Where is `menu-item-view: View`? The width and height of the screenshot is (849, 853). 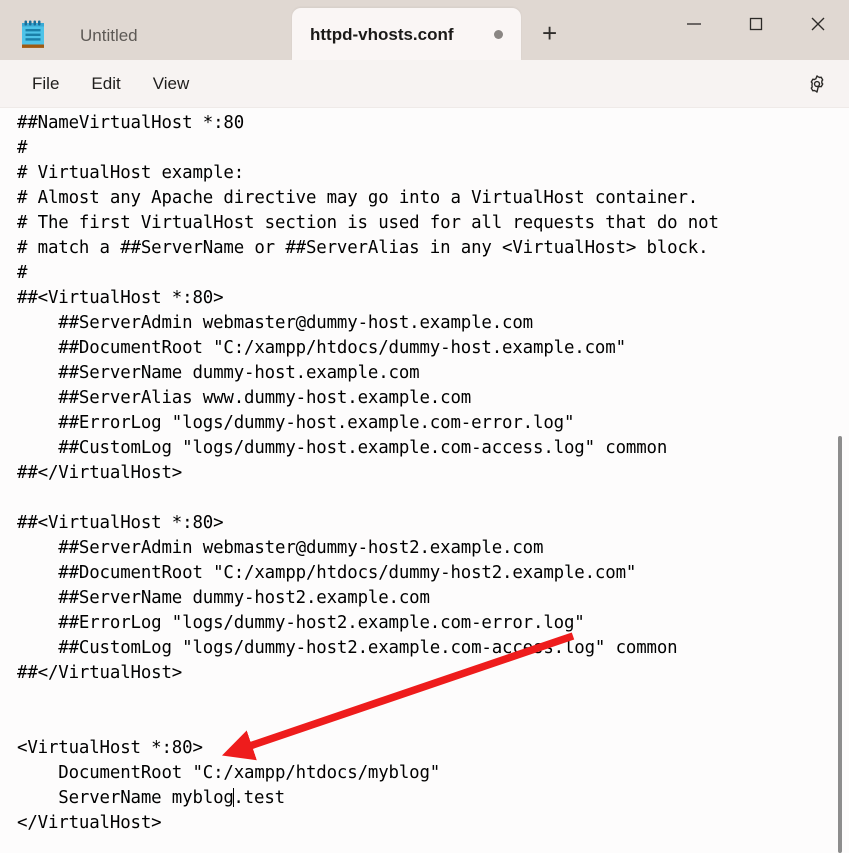
menu-item-view: View is located at coordinates (171, 83).